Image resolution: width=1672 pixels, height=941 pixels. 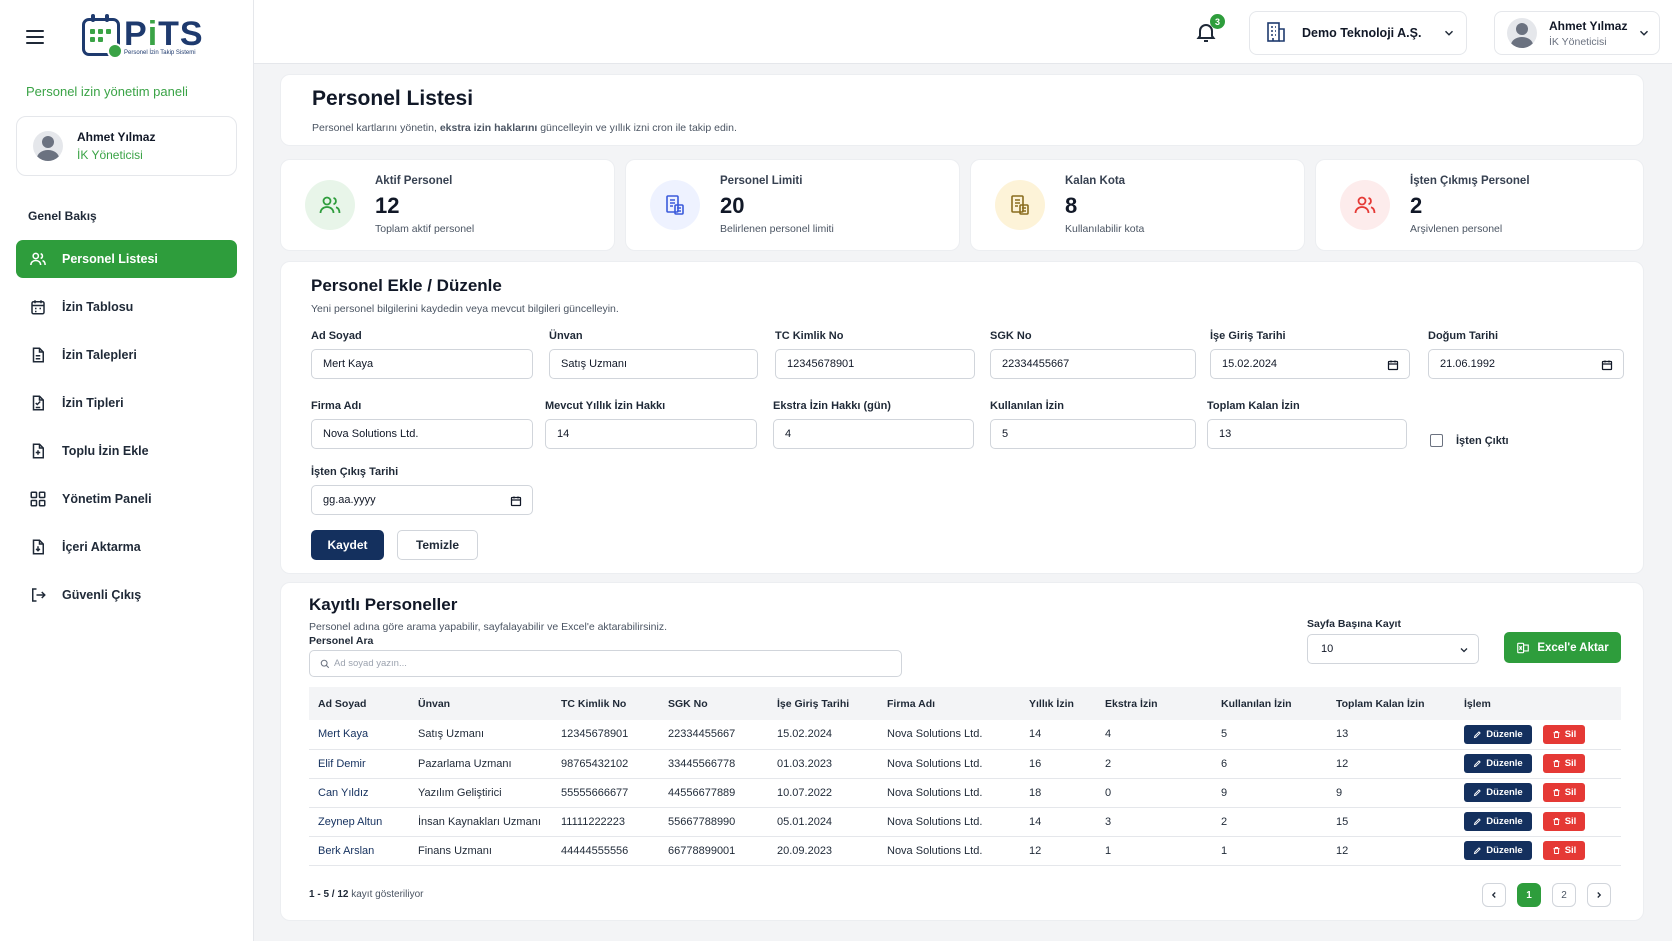 I want to click on column-header: Ünvan, so click(x=480, y=703).